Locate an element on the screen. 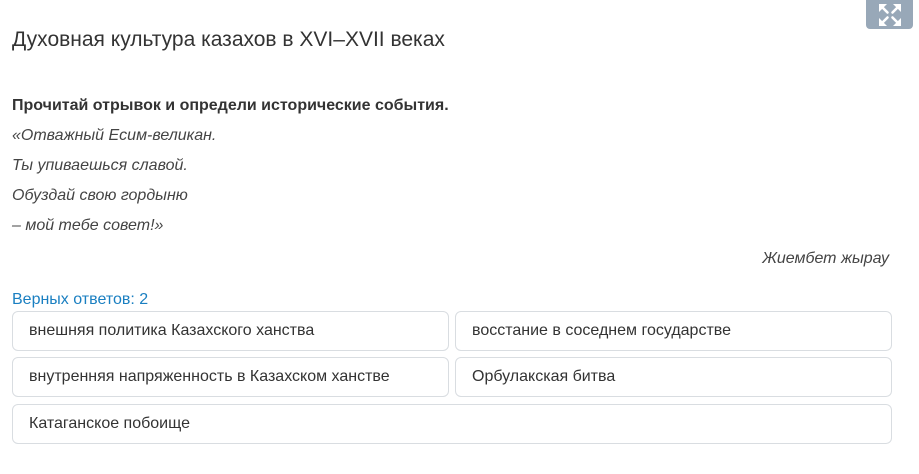 The height and width of the screenshot is (474, 919). expand-button is located at coordinates (889, 14).